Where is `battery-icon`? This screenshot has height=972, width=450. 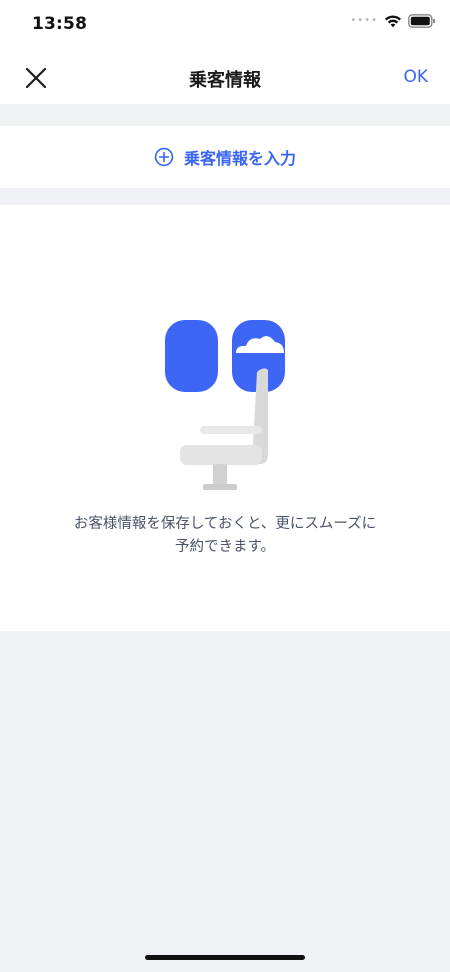
battery-icon is located at coordinates (421, 21).